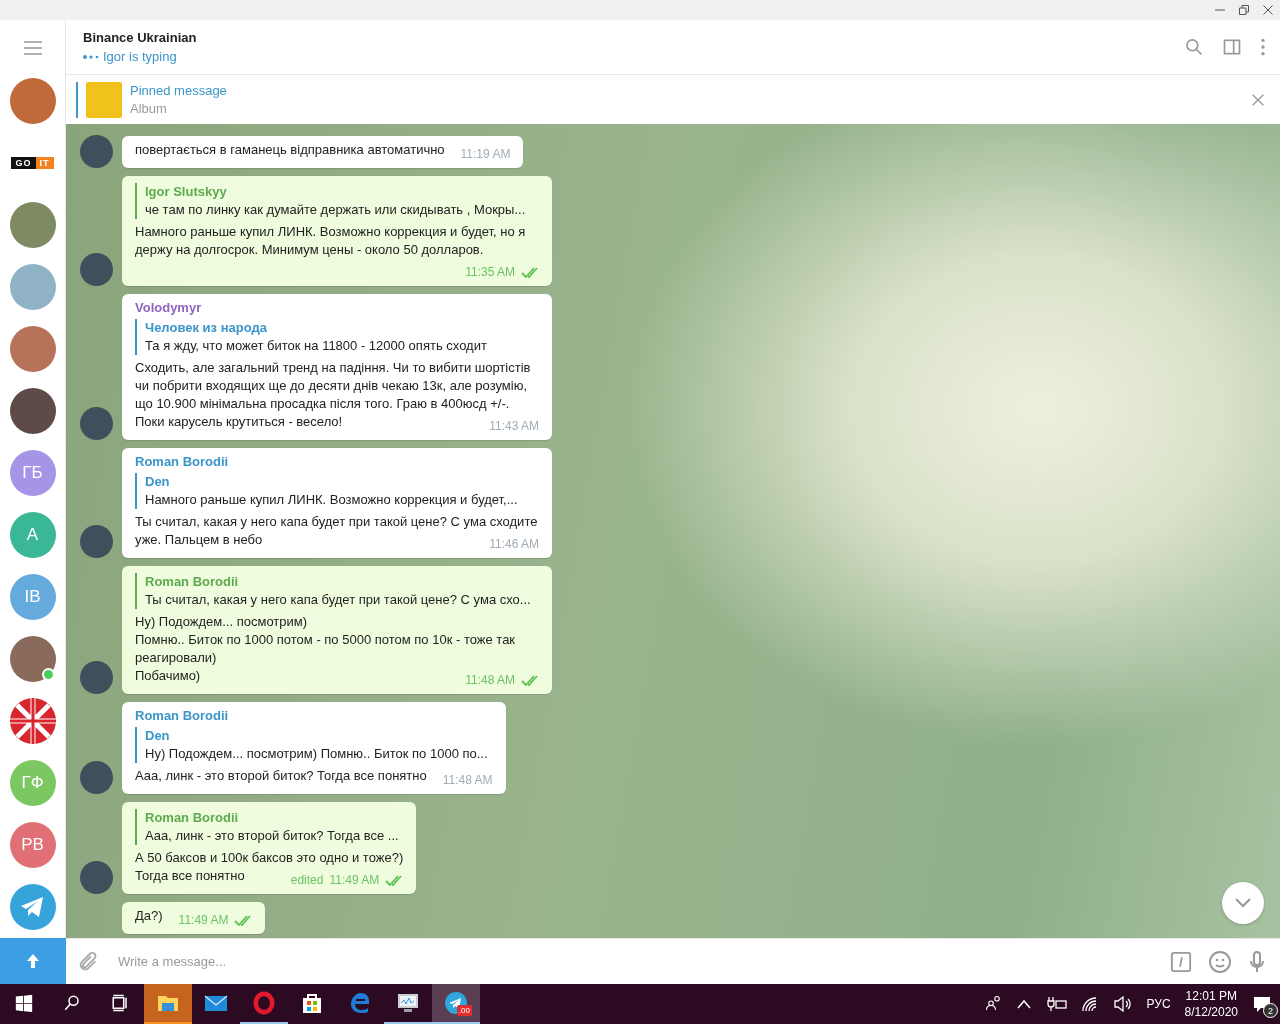 The width and height of the screenshot is (1280, 1024). What do you see at coordinates (149, 108) in the screenshot?
I see `pinned-preview: Album` at bounding box center [149, 108].